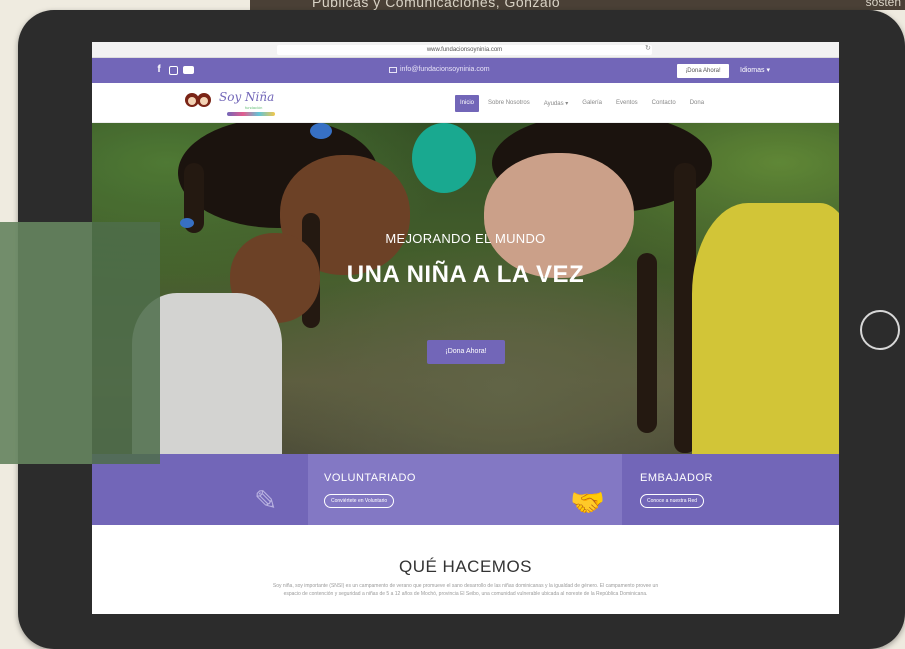  What do you see at coordinates (266, 500) in the screenshot?
I see `pencil-icon: ✎` at bounding box center [266, 500].